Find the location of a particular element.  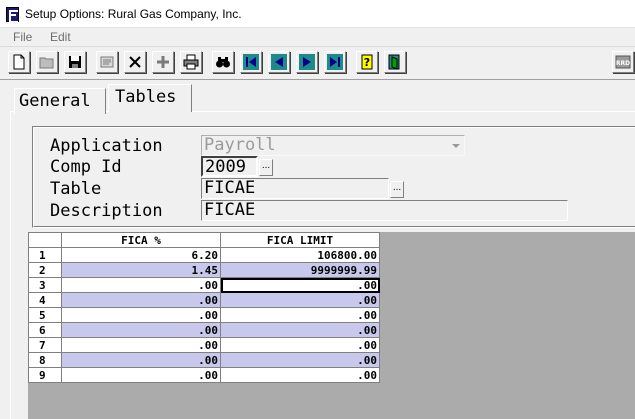

app-icon is located at coordinates (12, 15).